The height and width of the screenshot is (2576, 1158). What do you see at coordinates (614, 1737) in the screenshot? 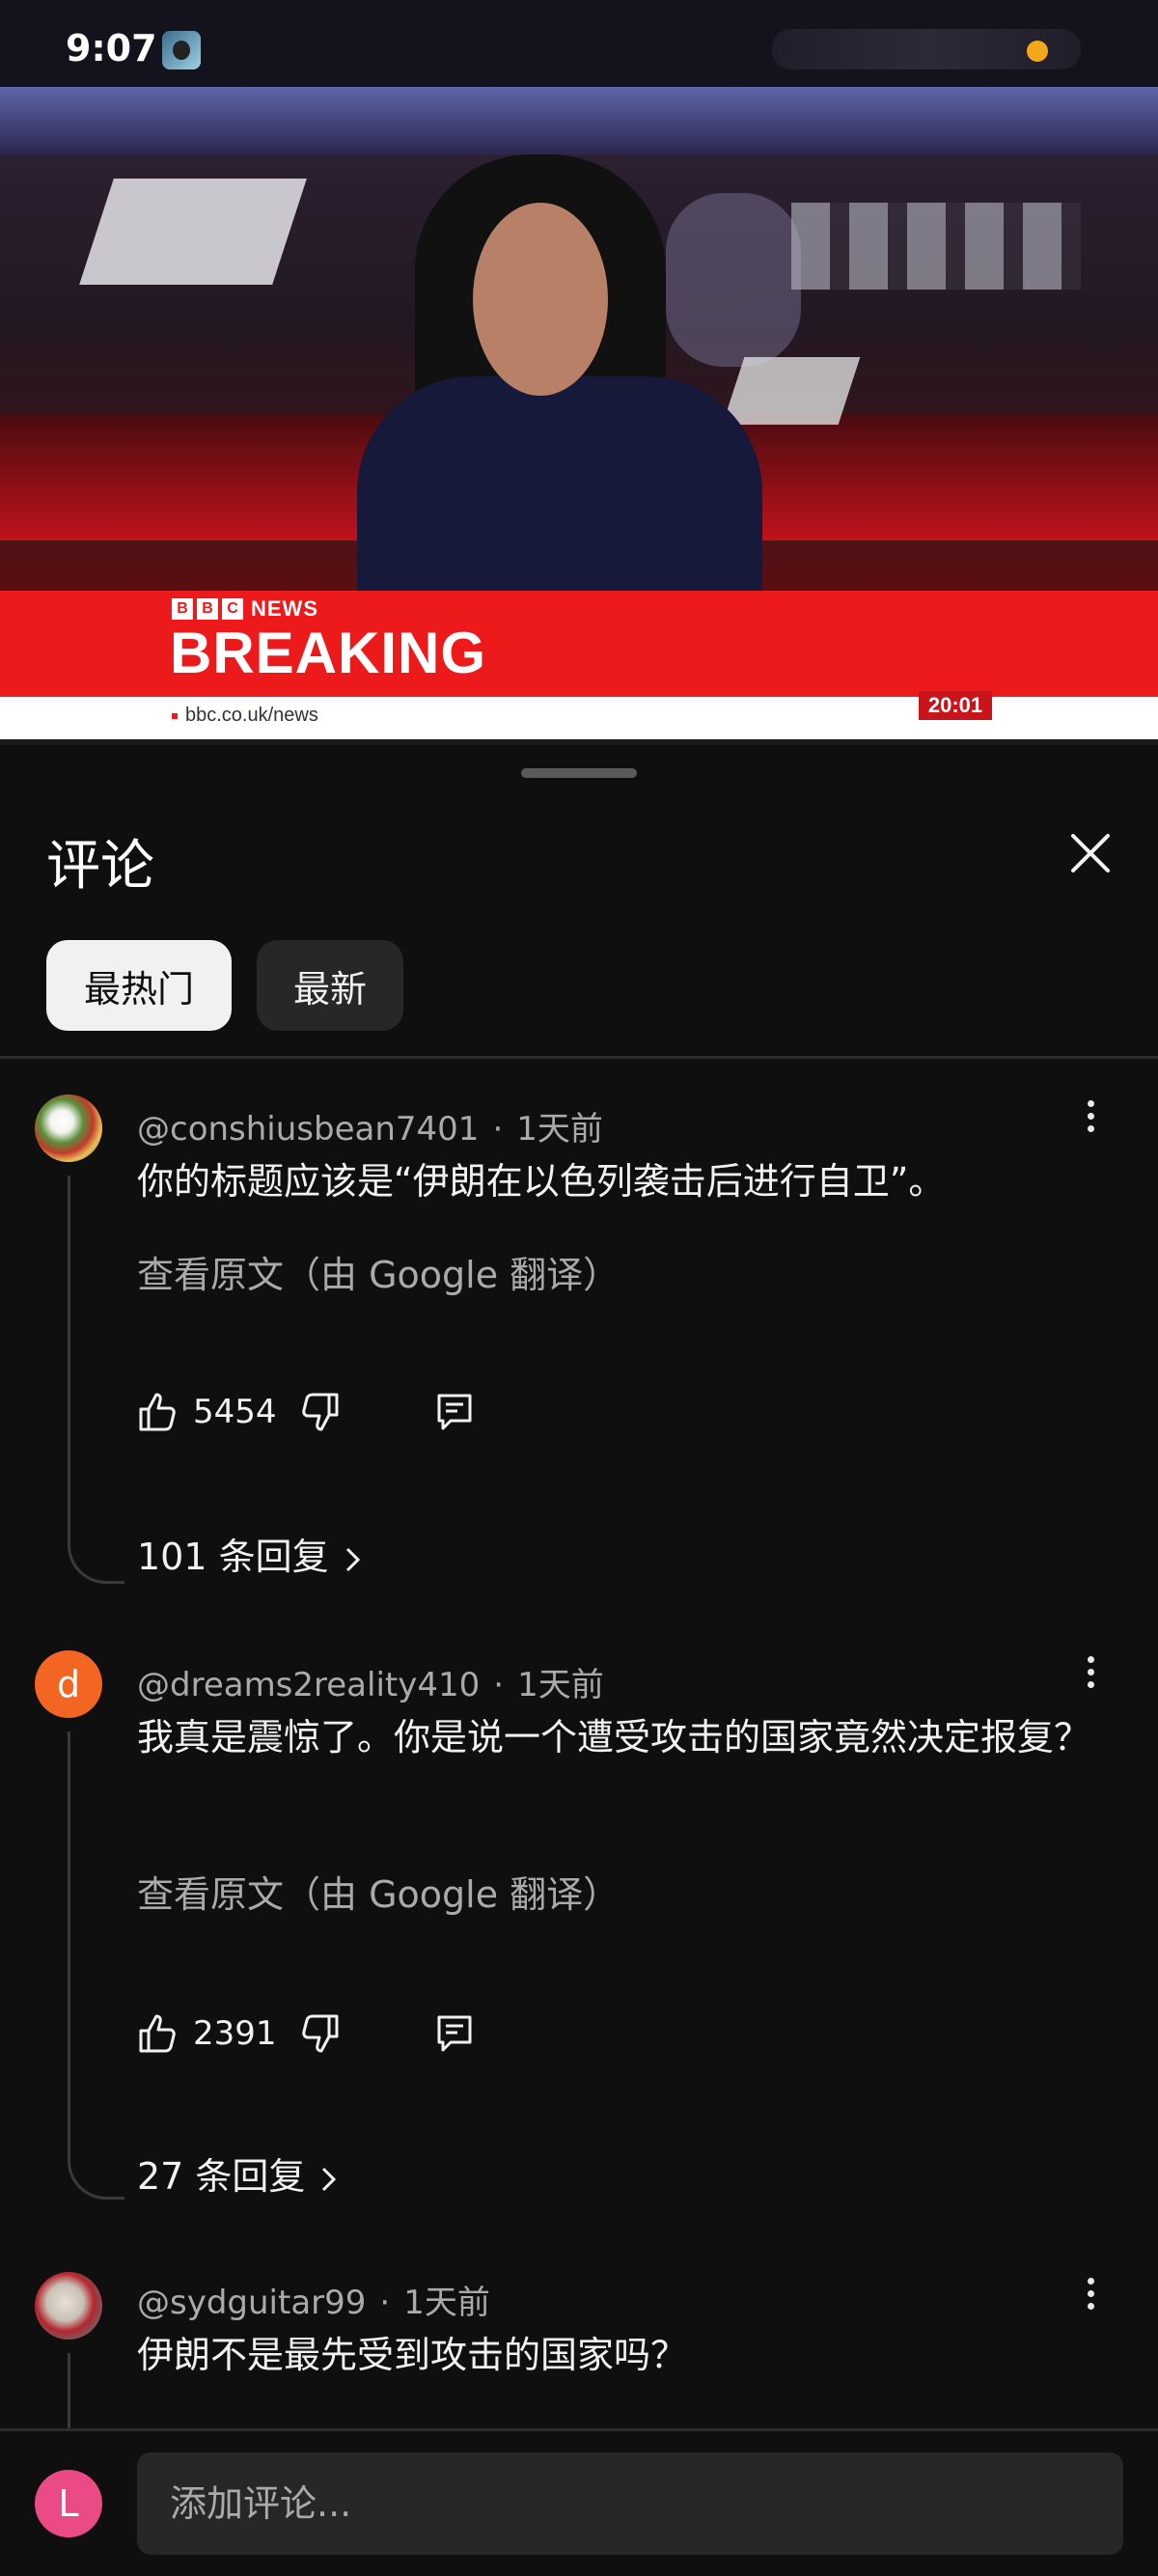
I see `comment-text: 我真是震惊了。你是说一个遭受攻击的国家竟然决定报复？` at bounding box center [614, 1737].